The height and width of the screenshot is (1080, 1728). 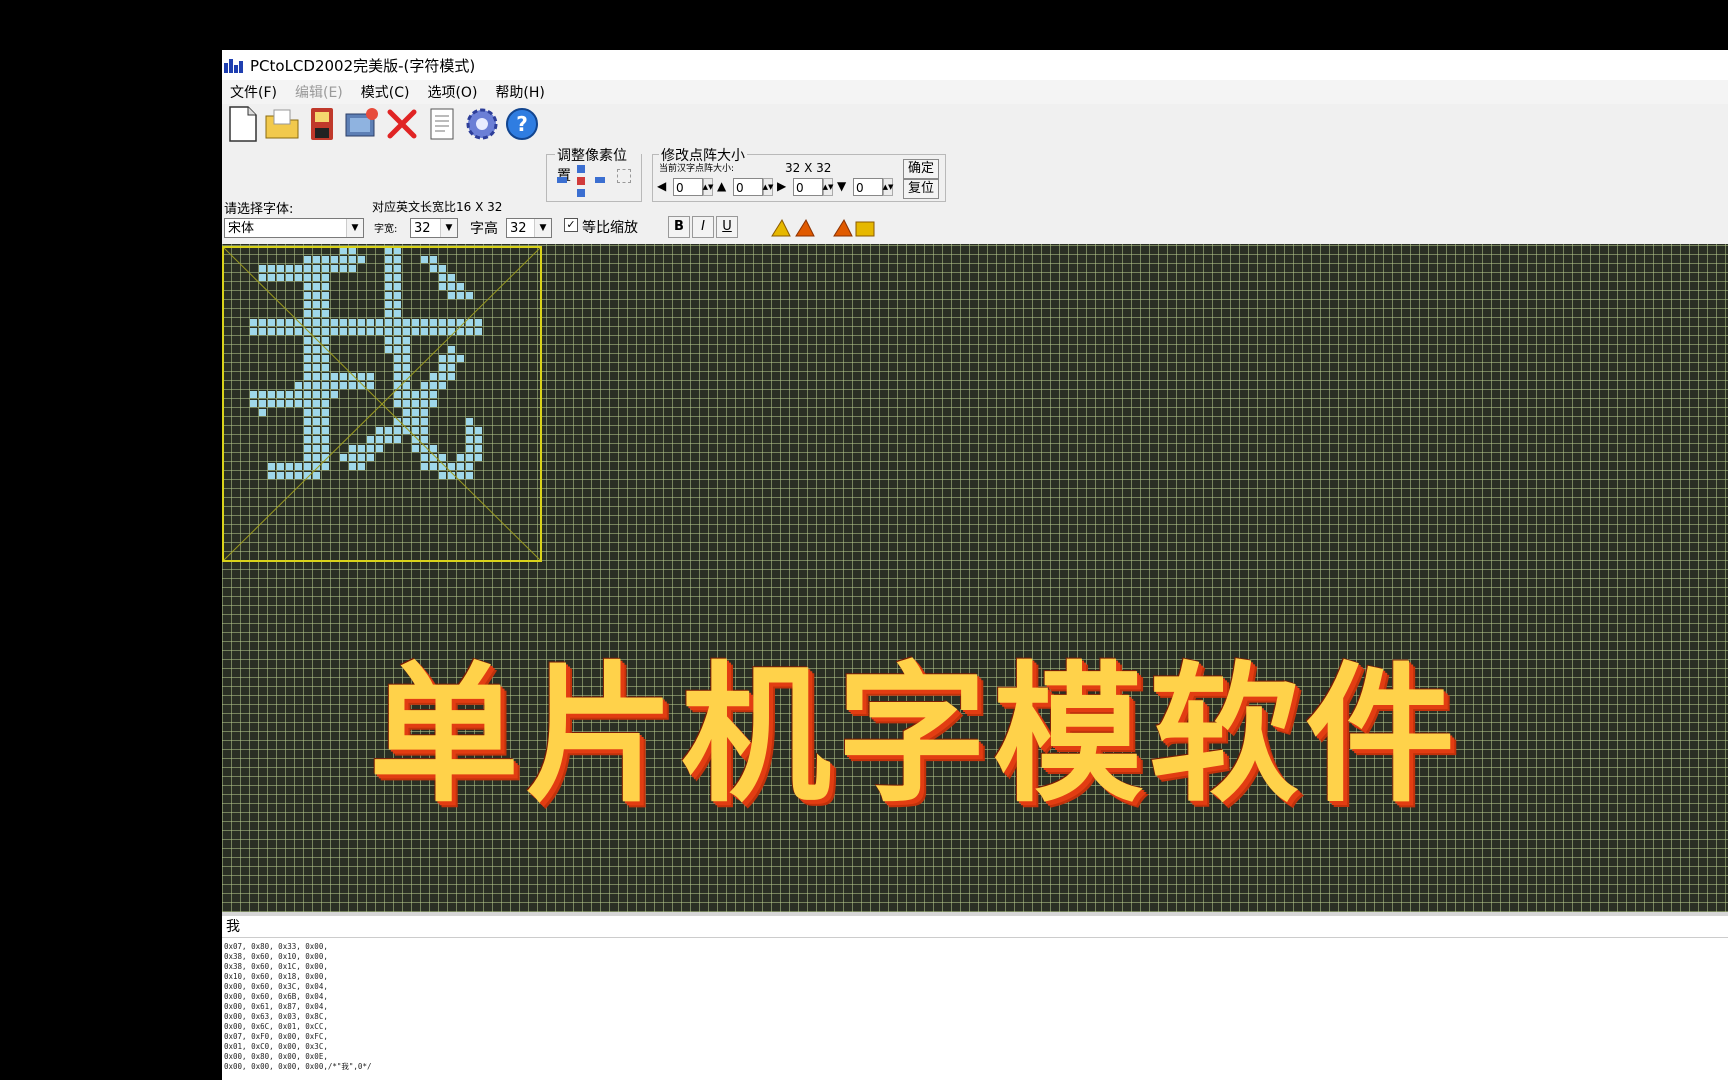 What do you see at coordinates (402, 124) in the screenshot?
I see `delete-icon` at bounding box center [402, 124].